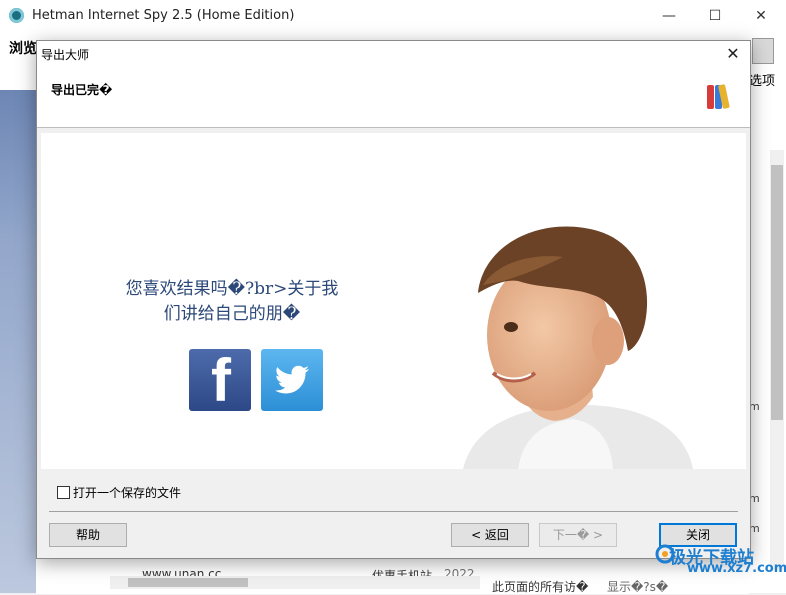  I want to click on dialog-titlebar: 导出大师 ✕, so click(393, 54).